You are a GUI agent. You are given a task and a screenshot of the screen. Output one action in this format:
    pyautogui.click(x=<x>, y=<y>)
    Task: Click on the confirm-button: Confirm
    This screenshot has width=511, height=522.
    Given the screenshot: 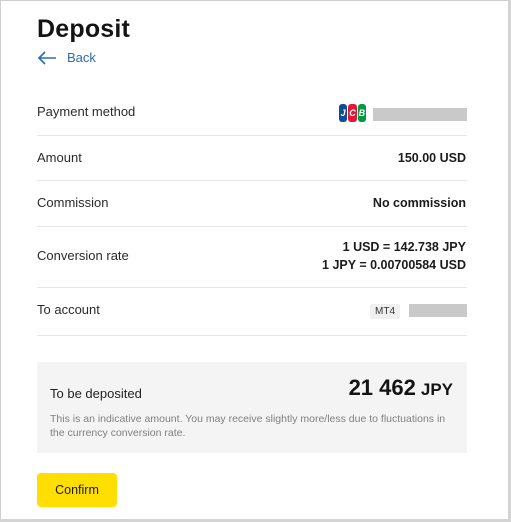 What is the action you would take?
    pyautogui.click(x=77, y=490)
    